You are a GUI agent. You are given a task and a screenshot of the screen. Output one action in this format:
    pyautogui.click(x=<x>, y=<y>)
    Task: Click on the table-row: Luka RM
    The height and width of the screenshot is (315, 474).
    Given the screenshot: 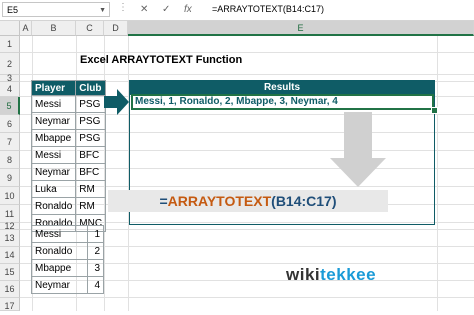 What is the action you would take?
    pyautogui.click(x=68, y=189)
    